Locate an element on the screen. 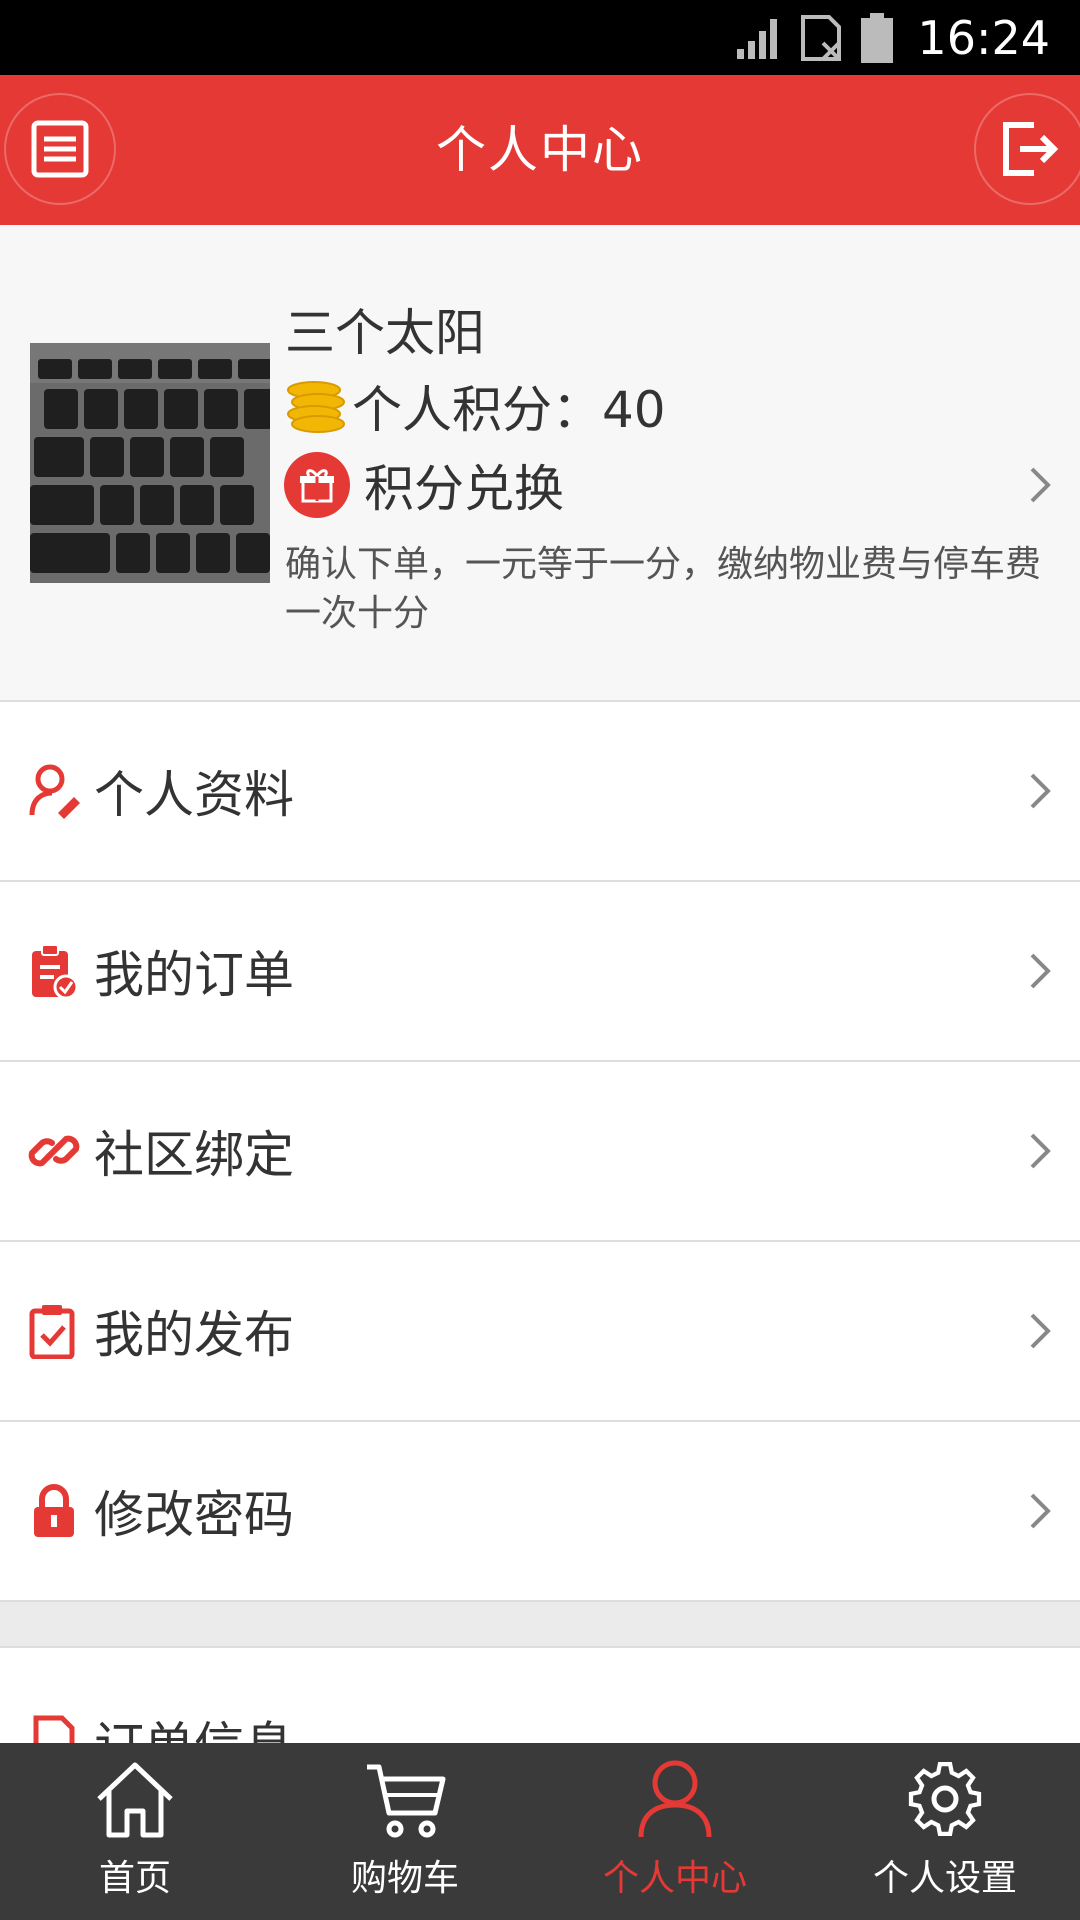 This screenshot has width=1080, height=1920. points-row: 个人积分：40 is located at coordinates (475, 406).